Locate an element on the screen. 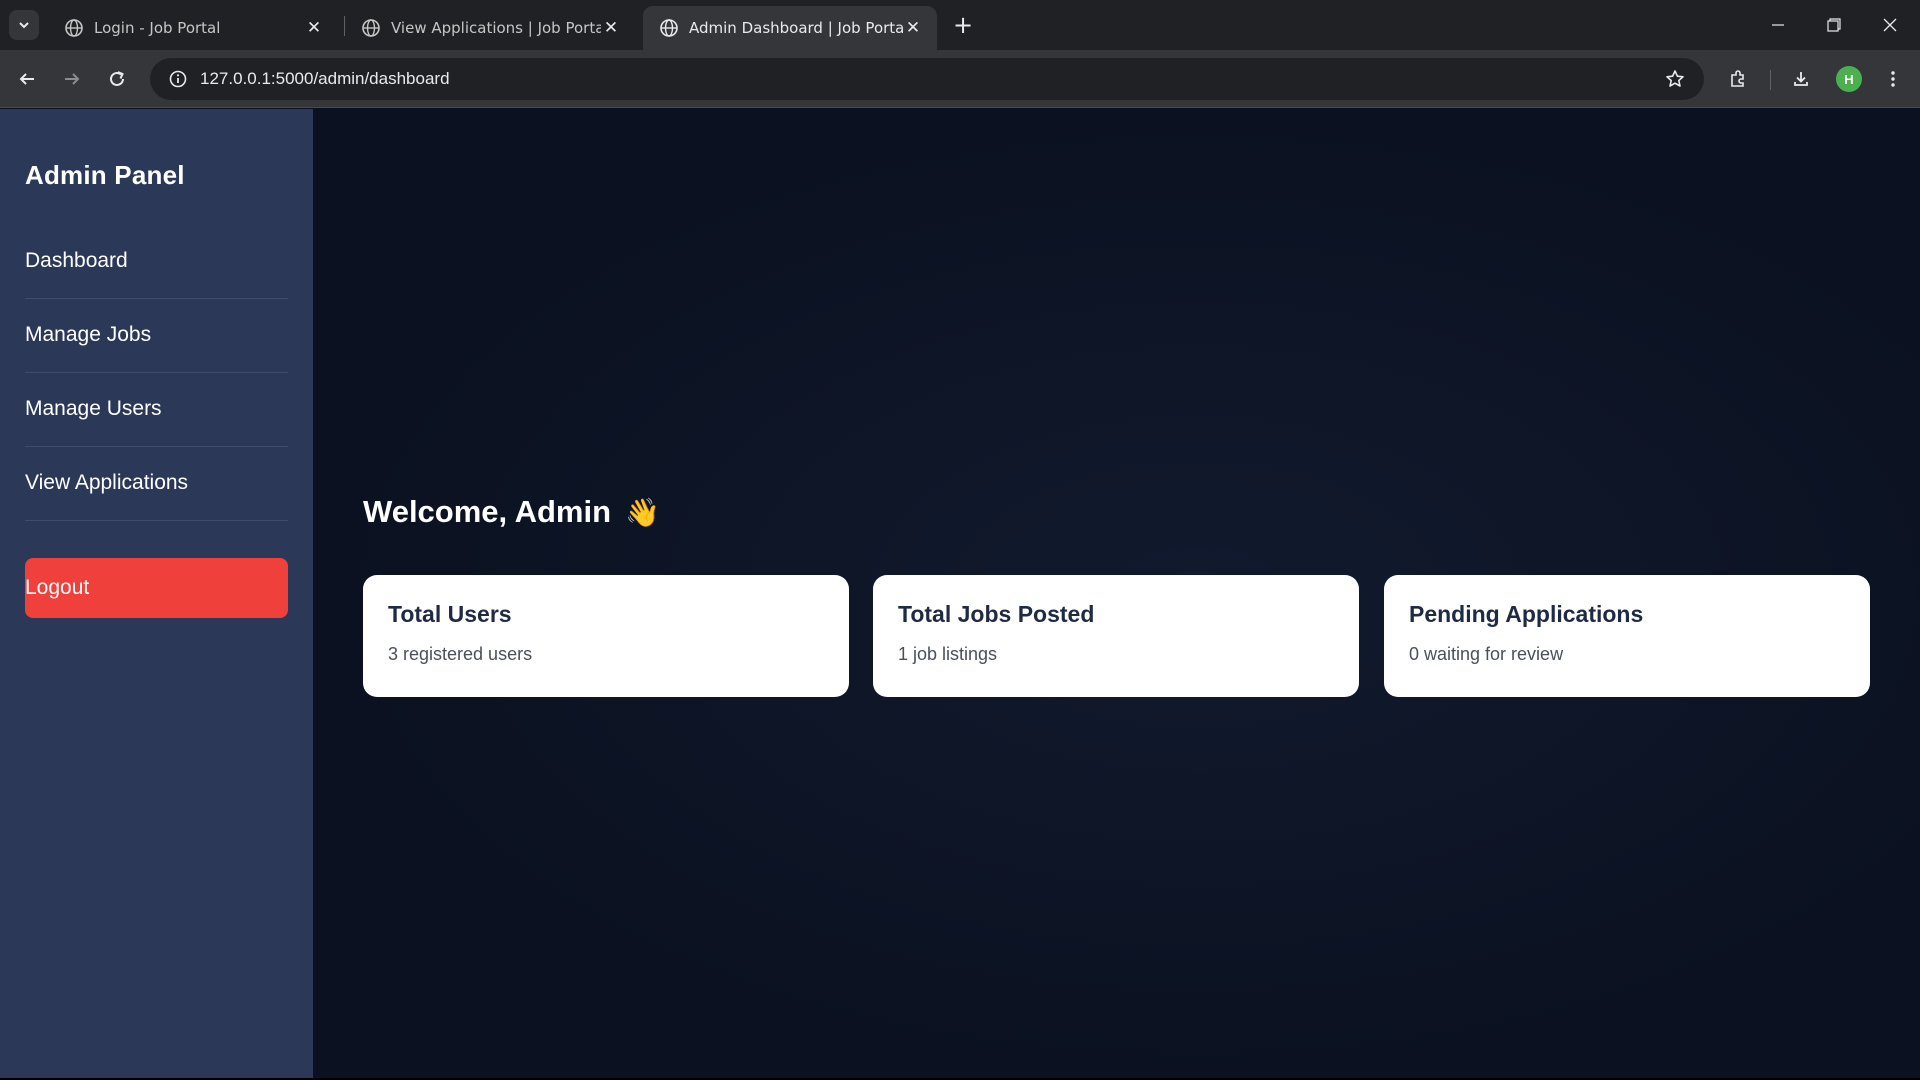 The image size is (1920, 1080). sidebar-item-dashboard: Dashboard is located at coordinates (156, 262).